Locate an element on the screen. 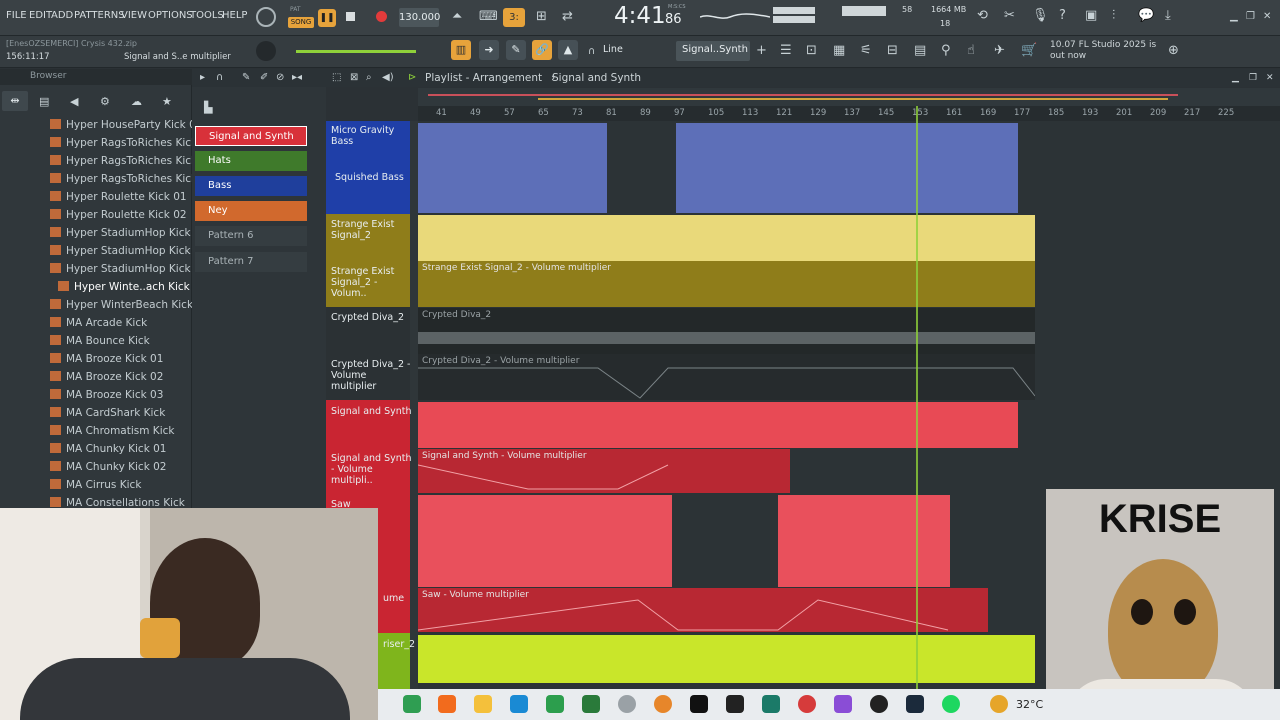 The width and height of the screenshot is (1280, 720). stop-button is located at coordinates (350, 16).